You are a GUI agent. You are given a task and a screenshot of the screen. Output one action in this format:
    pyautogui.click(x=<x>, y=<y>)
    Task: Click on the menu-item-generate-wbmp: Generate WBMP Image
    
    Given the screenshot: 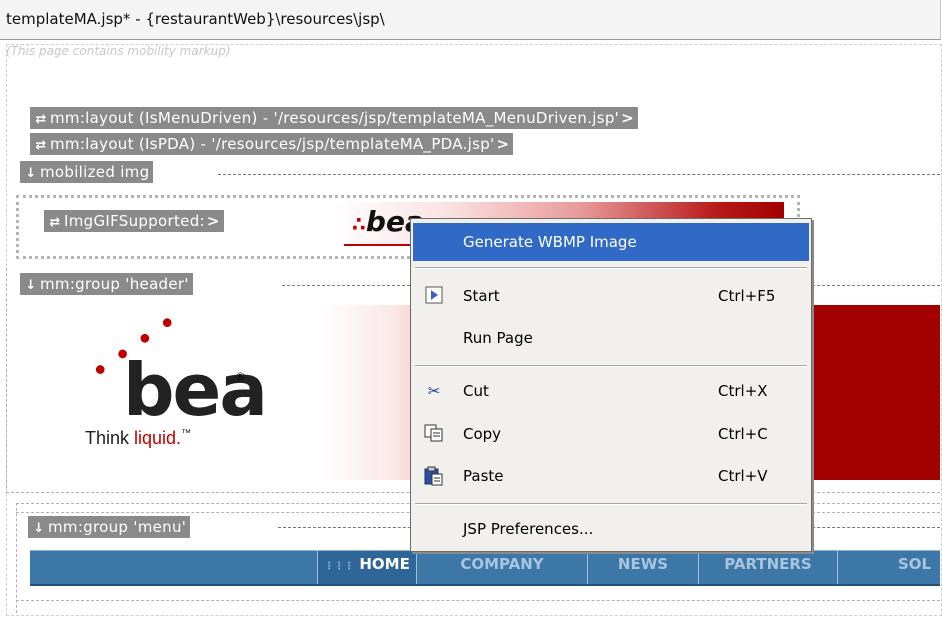 What is the action you would take?
    pyautogui.click(x=611, y=242)
    